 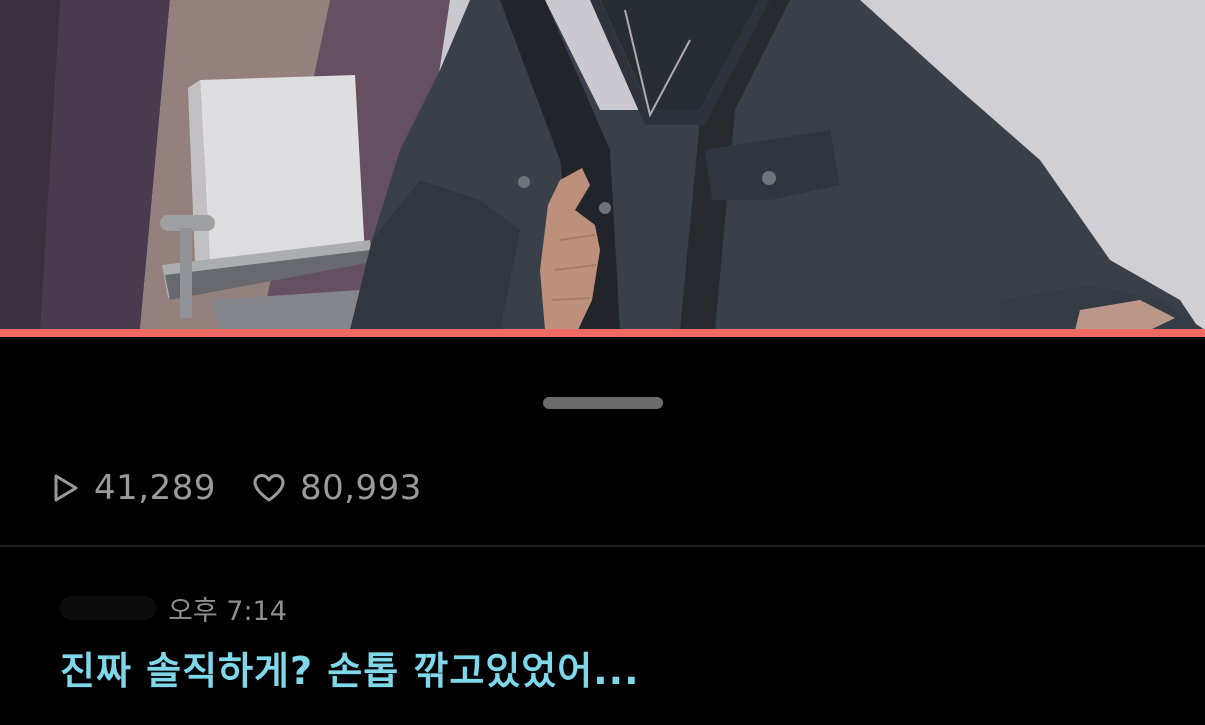 What do you see at coordinates (155, 488) in the screenshot?
I see `play-count-value: 41,289` at bounding box center [155, 488].